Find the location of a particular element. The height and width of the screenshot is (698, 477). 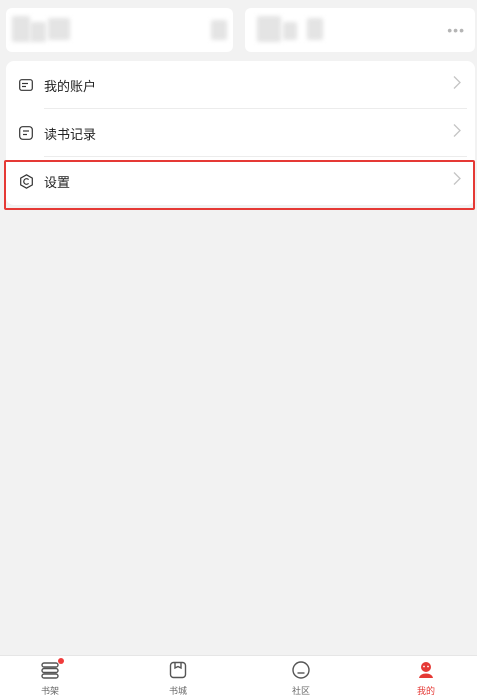

tab-profile: 我的 is located at coordinates (426, 679).